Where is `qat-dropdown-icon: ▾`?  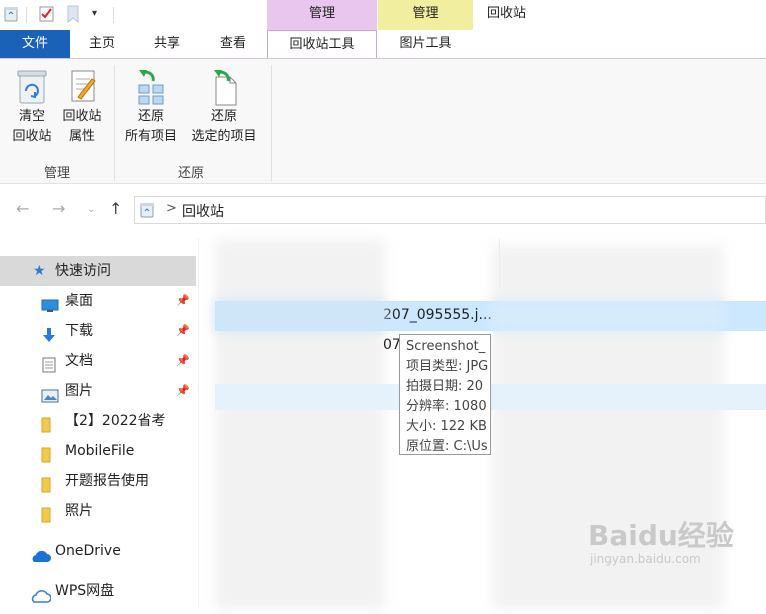 qat-dropdown-icon: ▾ is located at coordinates (94, 13).